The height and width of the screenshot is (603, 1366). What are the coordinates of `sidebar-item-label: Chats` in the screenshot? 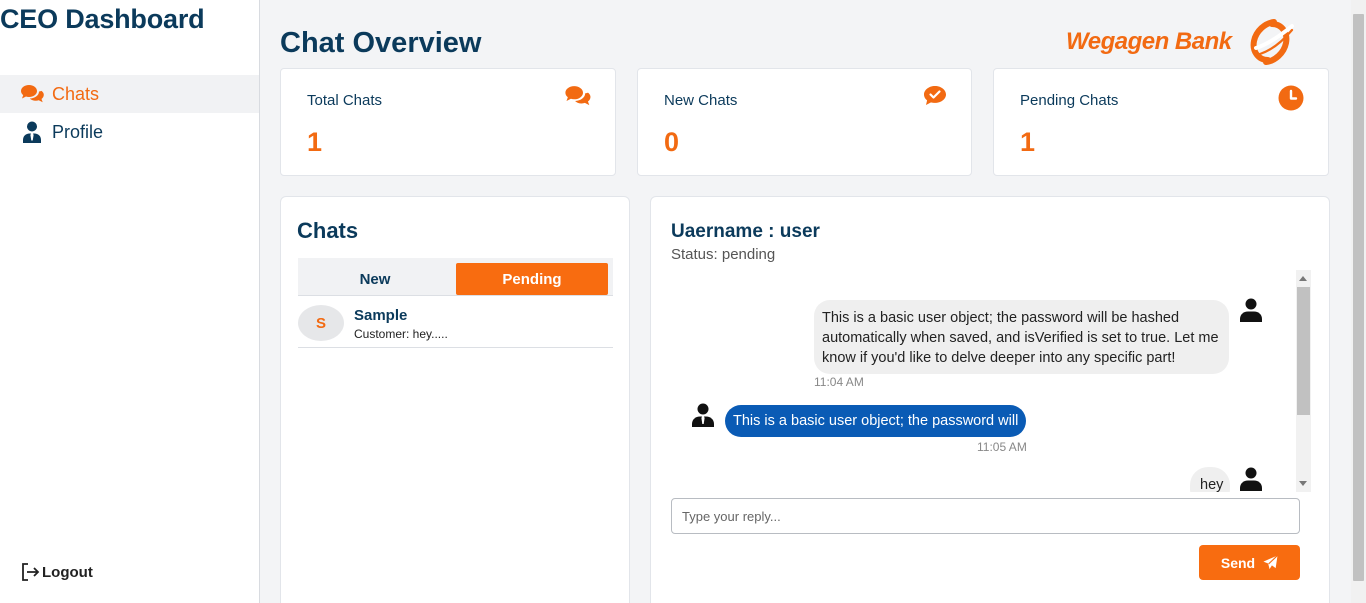 It's located at (76, 93).